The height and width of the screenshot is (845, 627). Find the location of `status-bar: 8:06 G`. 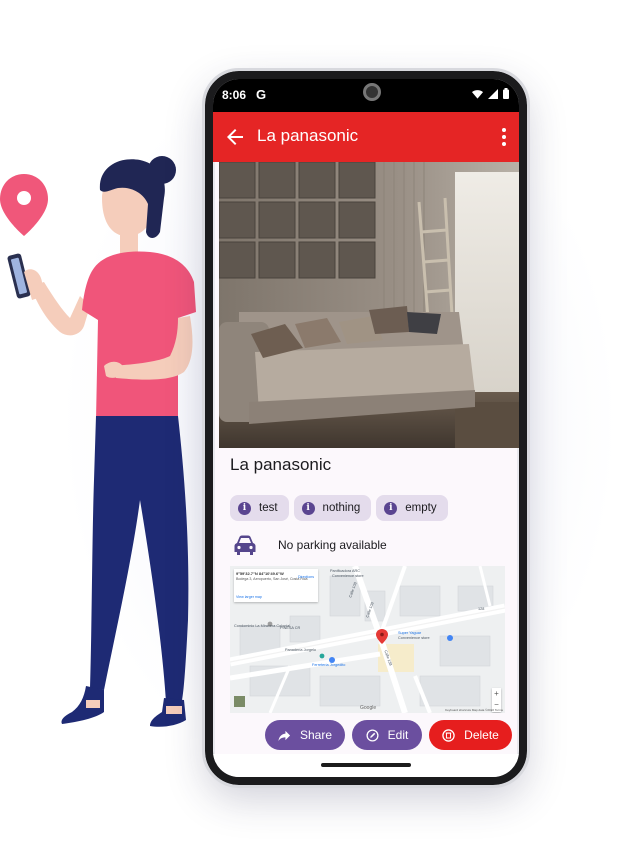

status-bar: 8:06 G is located at coordinates (366, 95).